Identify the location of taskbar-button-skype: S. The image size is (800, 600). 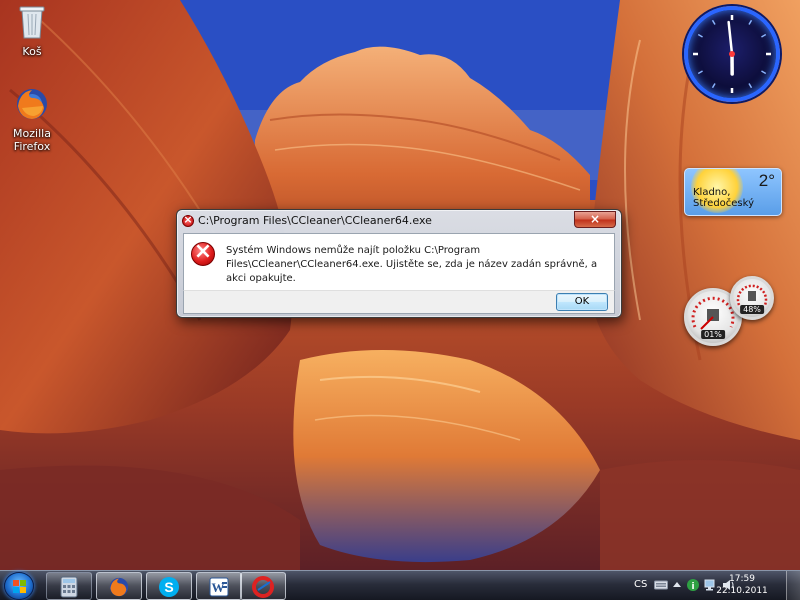
(169, 586).